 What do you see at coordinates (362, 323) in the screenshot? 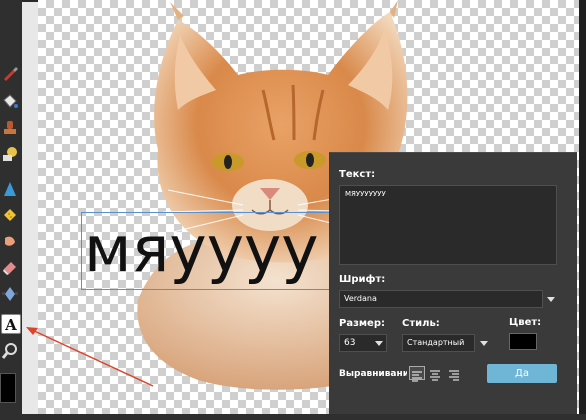
I see `size-label: Размер:` at bounding box center [362, 323].